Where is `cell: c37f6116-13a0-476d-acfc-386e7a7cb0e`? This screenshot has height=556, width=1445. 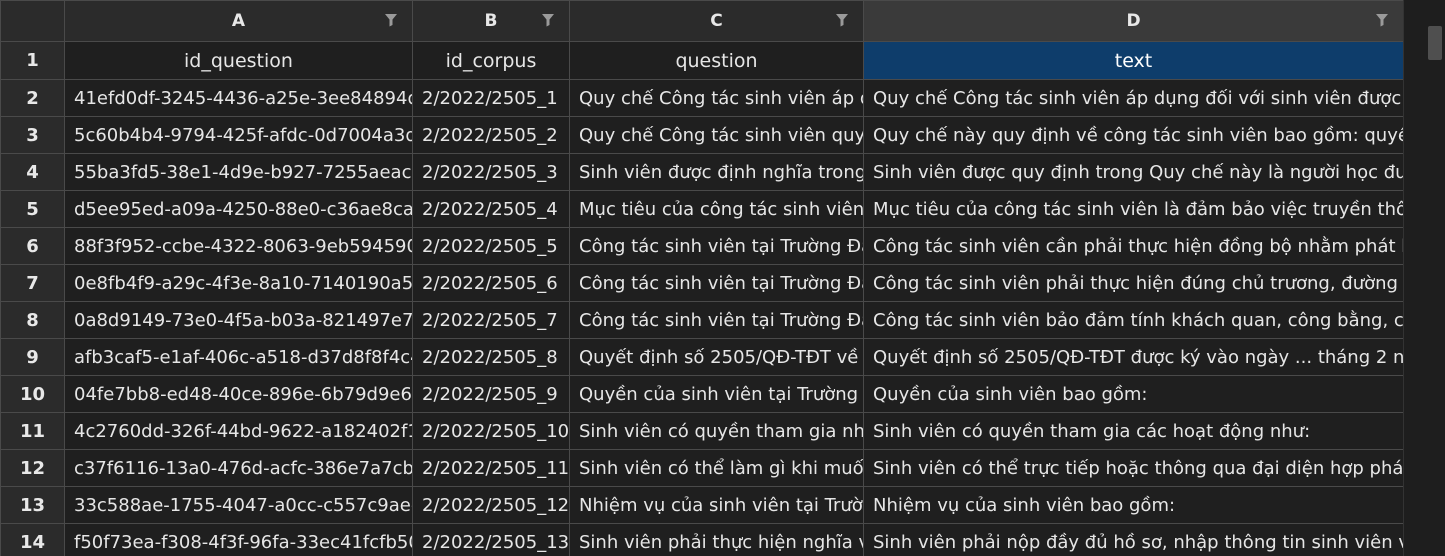 cell: c37f6116-13a0-476d-acfc-386e7a7cb0e is located at coordinates (238, 468).